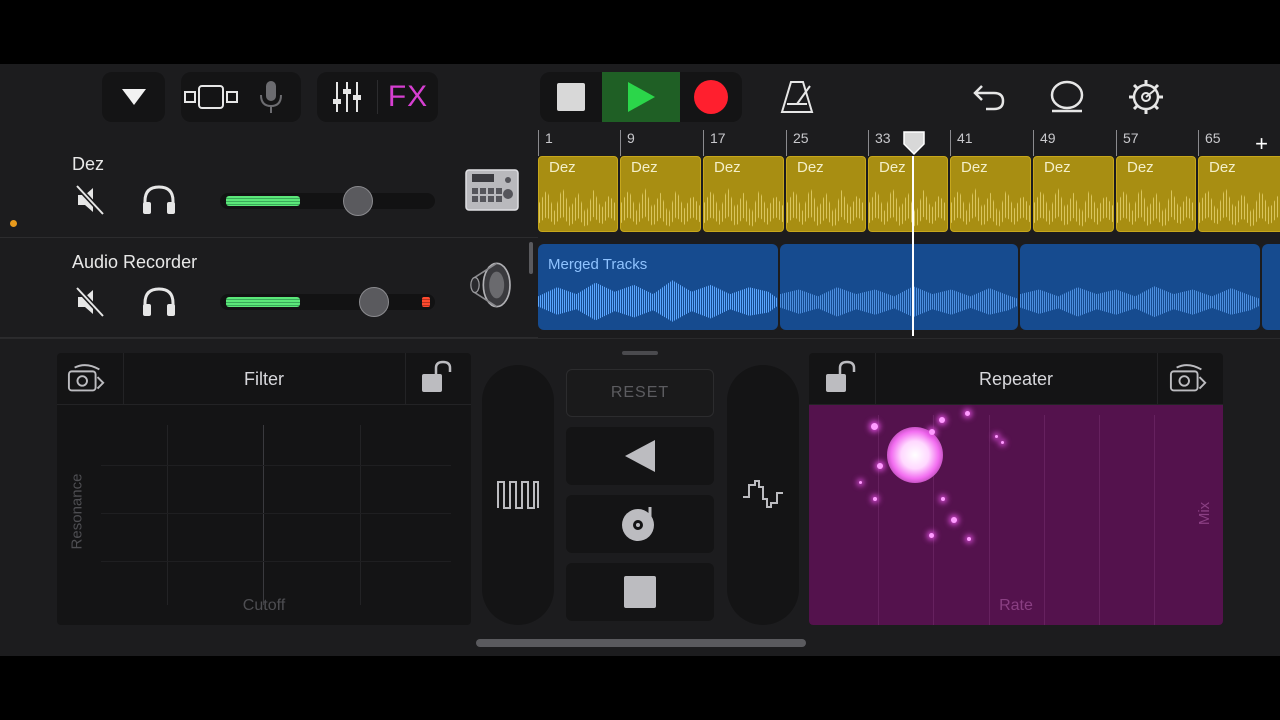  What do you see at coordinates (641, 643) in the screenshot?
I see `remix-panel-scrollbar` at bounding box center [641, 643].